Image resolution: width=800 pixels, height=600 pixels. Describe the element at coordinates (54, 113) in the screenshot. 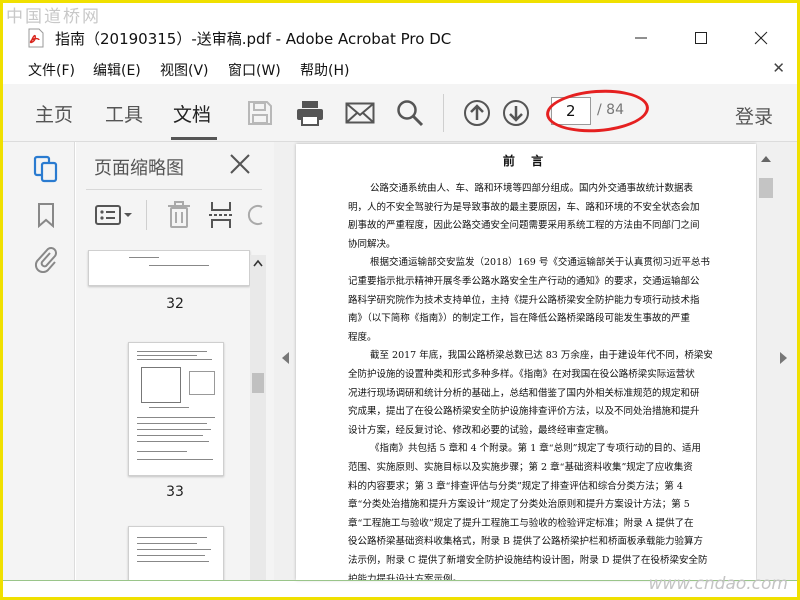

I see `tab-home: 主页` at that location.